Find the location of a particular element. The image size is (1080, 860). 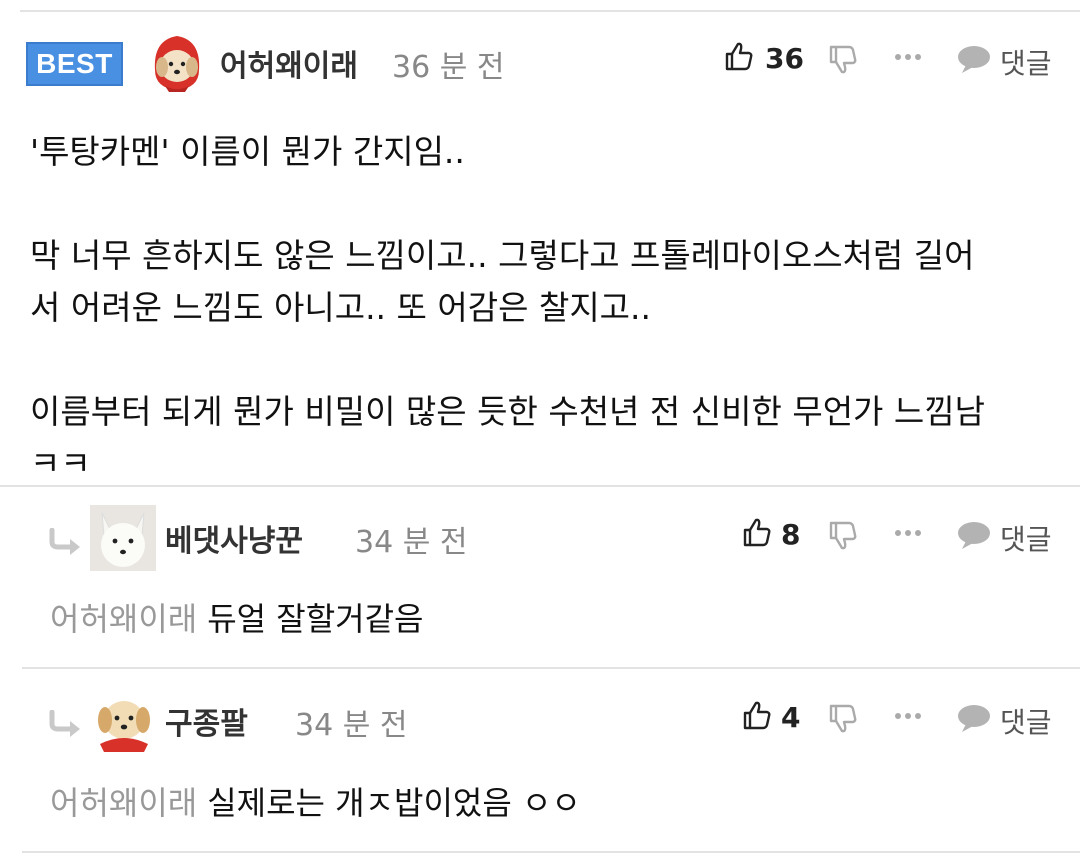

comment-line: 막 너무 흔하지도 않은 느낌이고.. 그렇다고 프톨레마이오스처럼 길어 is located at coordinates (502, 255).